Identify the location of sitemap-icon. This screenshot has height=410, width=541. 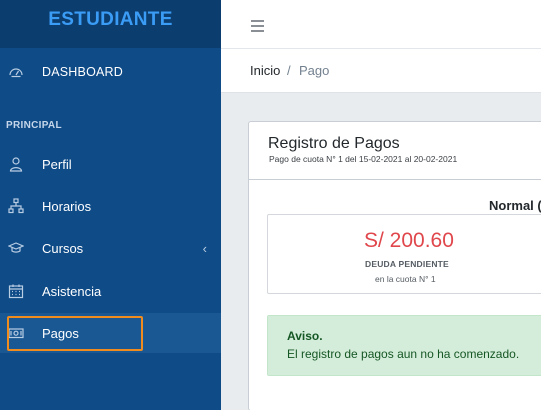
(16, 206).